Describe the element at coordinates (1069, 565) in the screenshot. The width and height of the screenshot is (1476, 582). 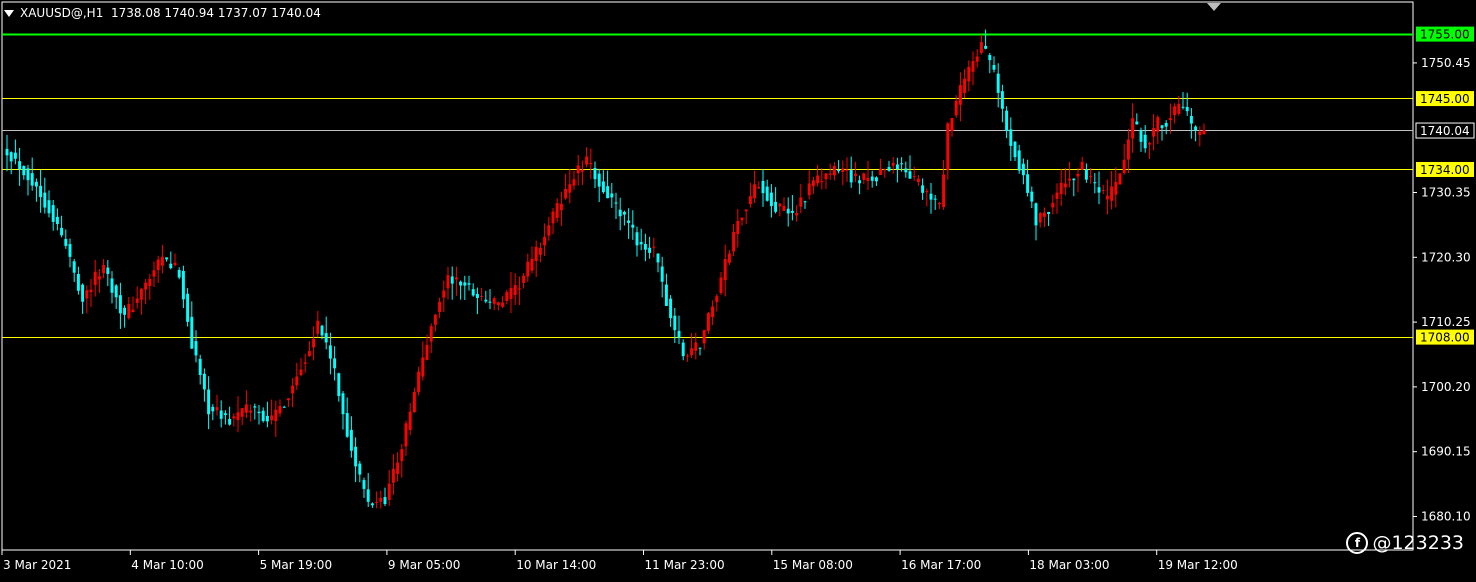
I see `x-tick-label: 18 Mar 03:00` at that location.